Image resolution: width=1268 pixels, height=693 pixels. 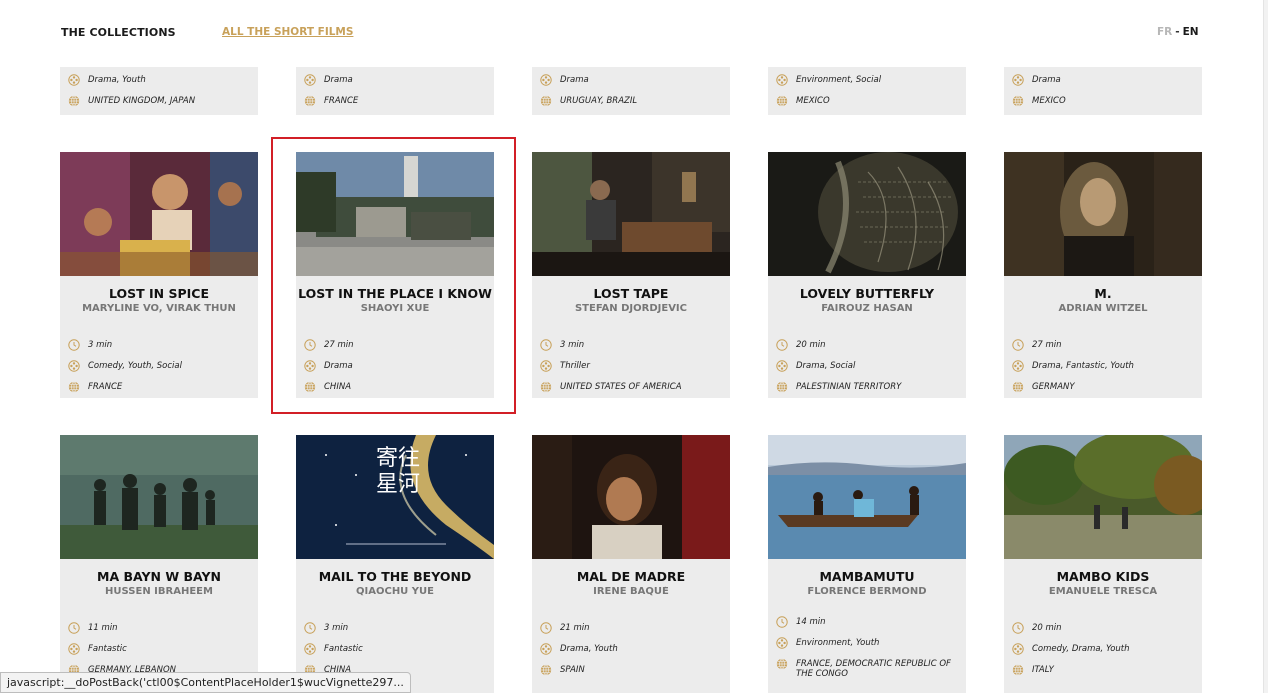 I want to click on duration-row: 14 min, so click(x=867, y=627).